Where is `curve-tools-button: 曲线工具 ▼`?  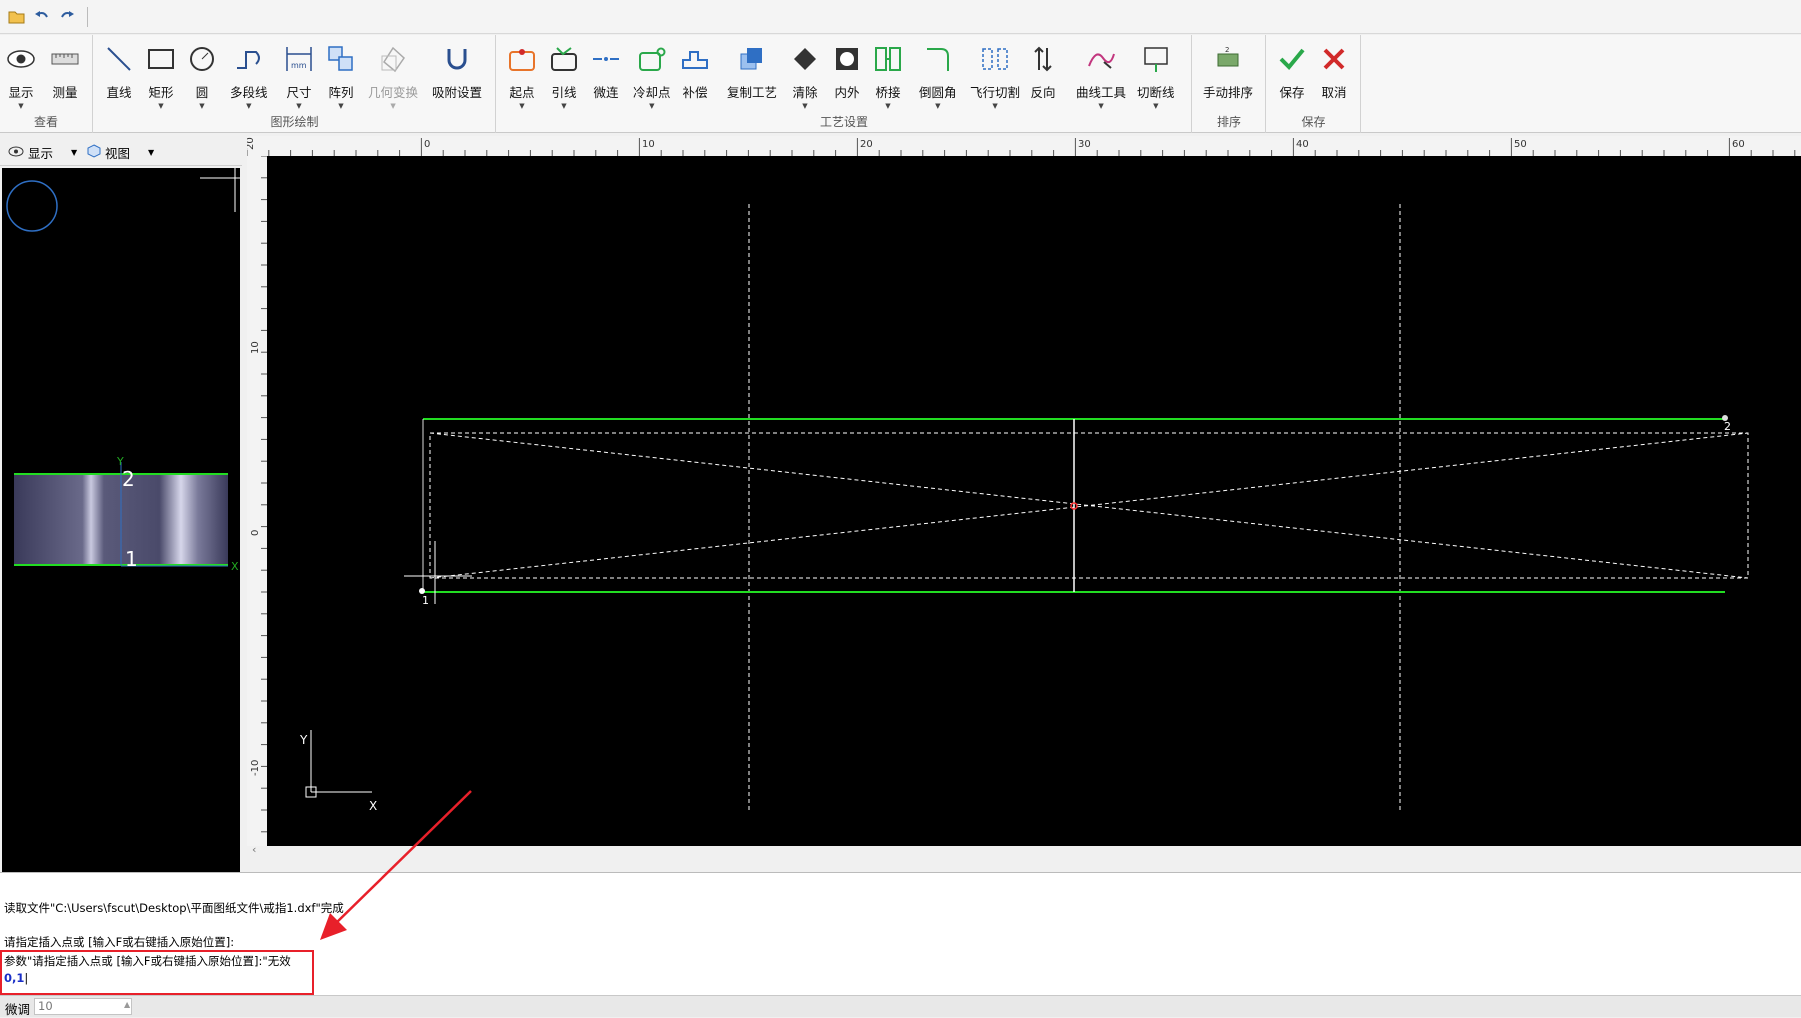
curve-tools-button: 曲线工具 ▼ is located at coordinates (1101, 79).